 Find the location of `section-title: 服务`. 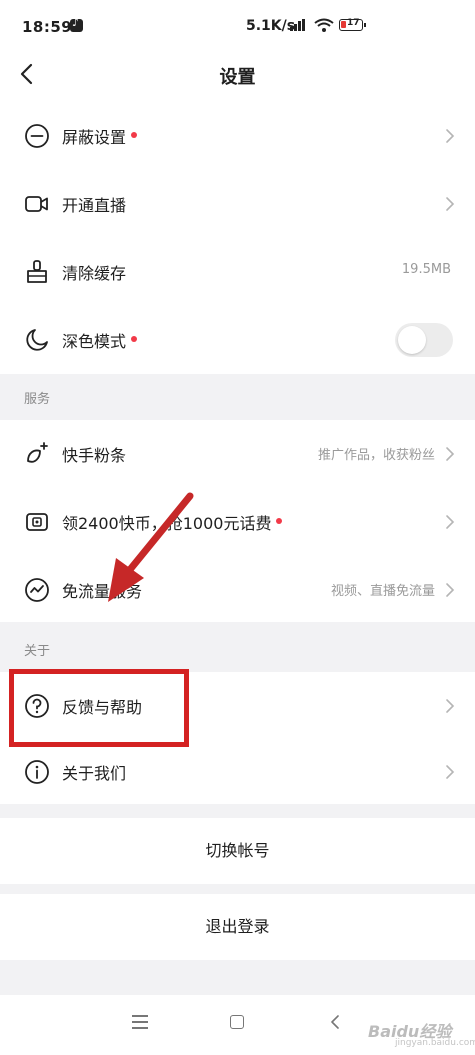

section-title: 服务 is located at coordinates (37, 399).